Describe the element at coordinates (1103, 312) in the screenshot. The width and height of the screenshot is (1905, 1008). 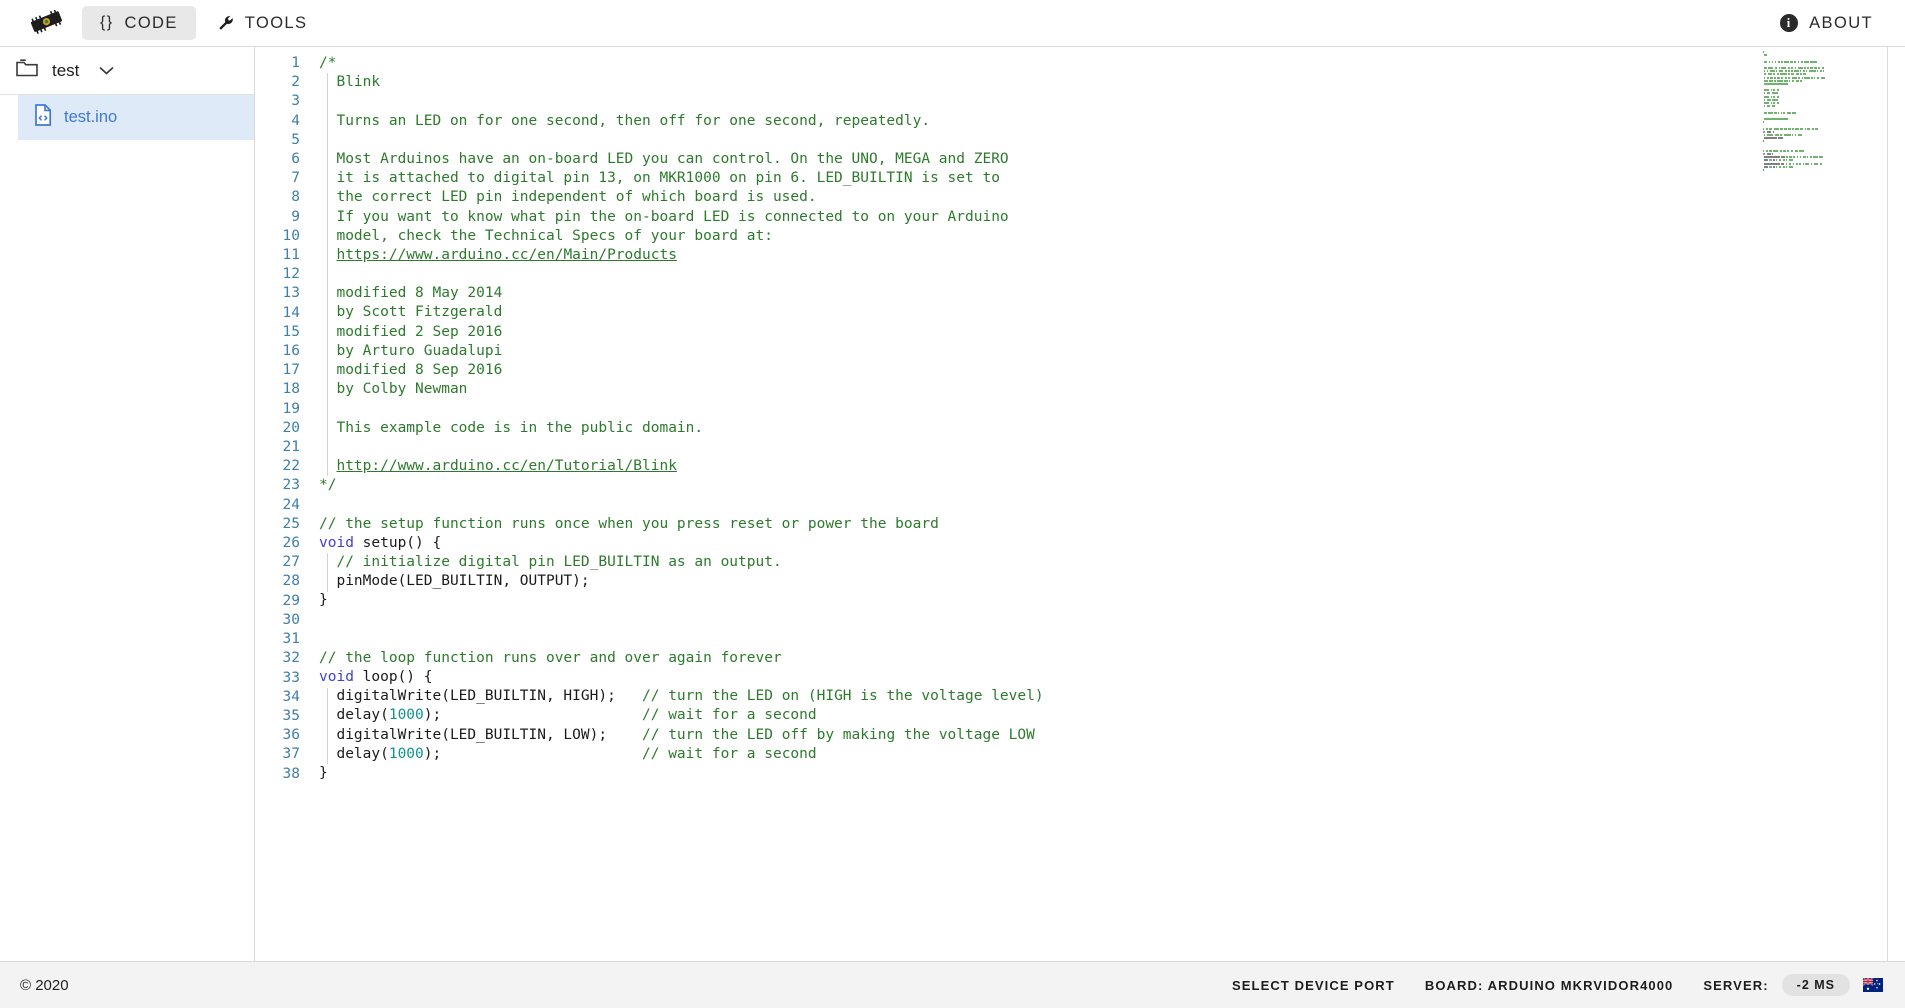
I see `code-line: by Scott Fitzgerald` at that location.